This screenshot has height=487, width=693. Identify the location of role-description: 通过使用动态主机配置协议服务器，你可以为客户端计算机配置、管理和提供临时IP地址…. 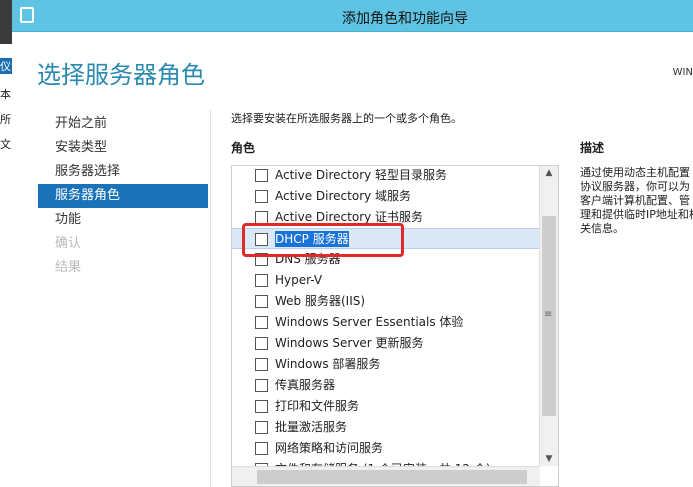
(636, 200).